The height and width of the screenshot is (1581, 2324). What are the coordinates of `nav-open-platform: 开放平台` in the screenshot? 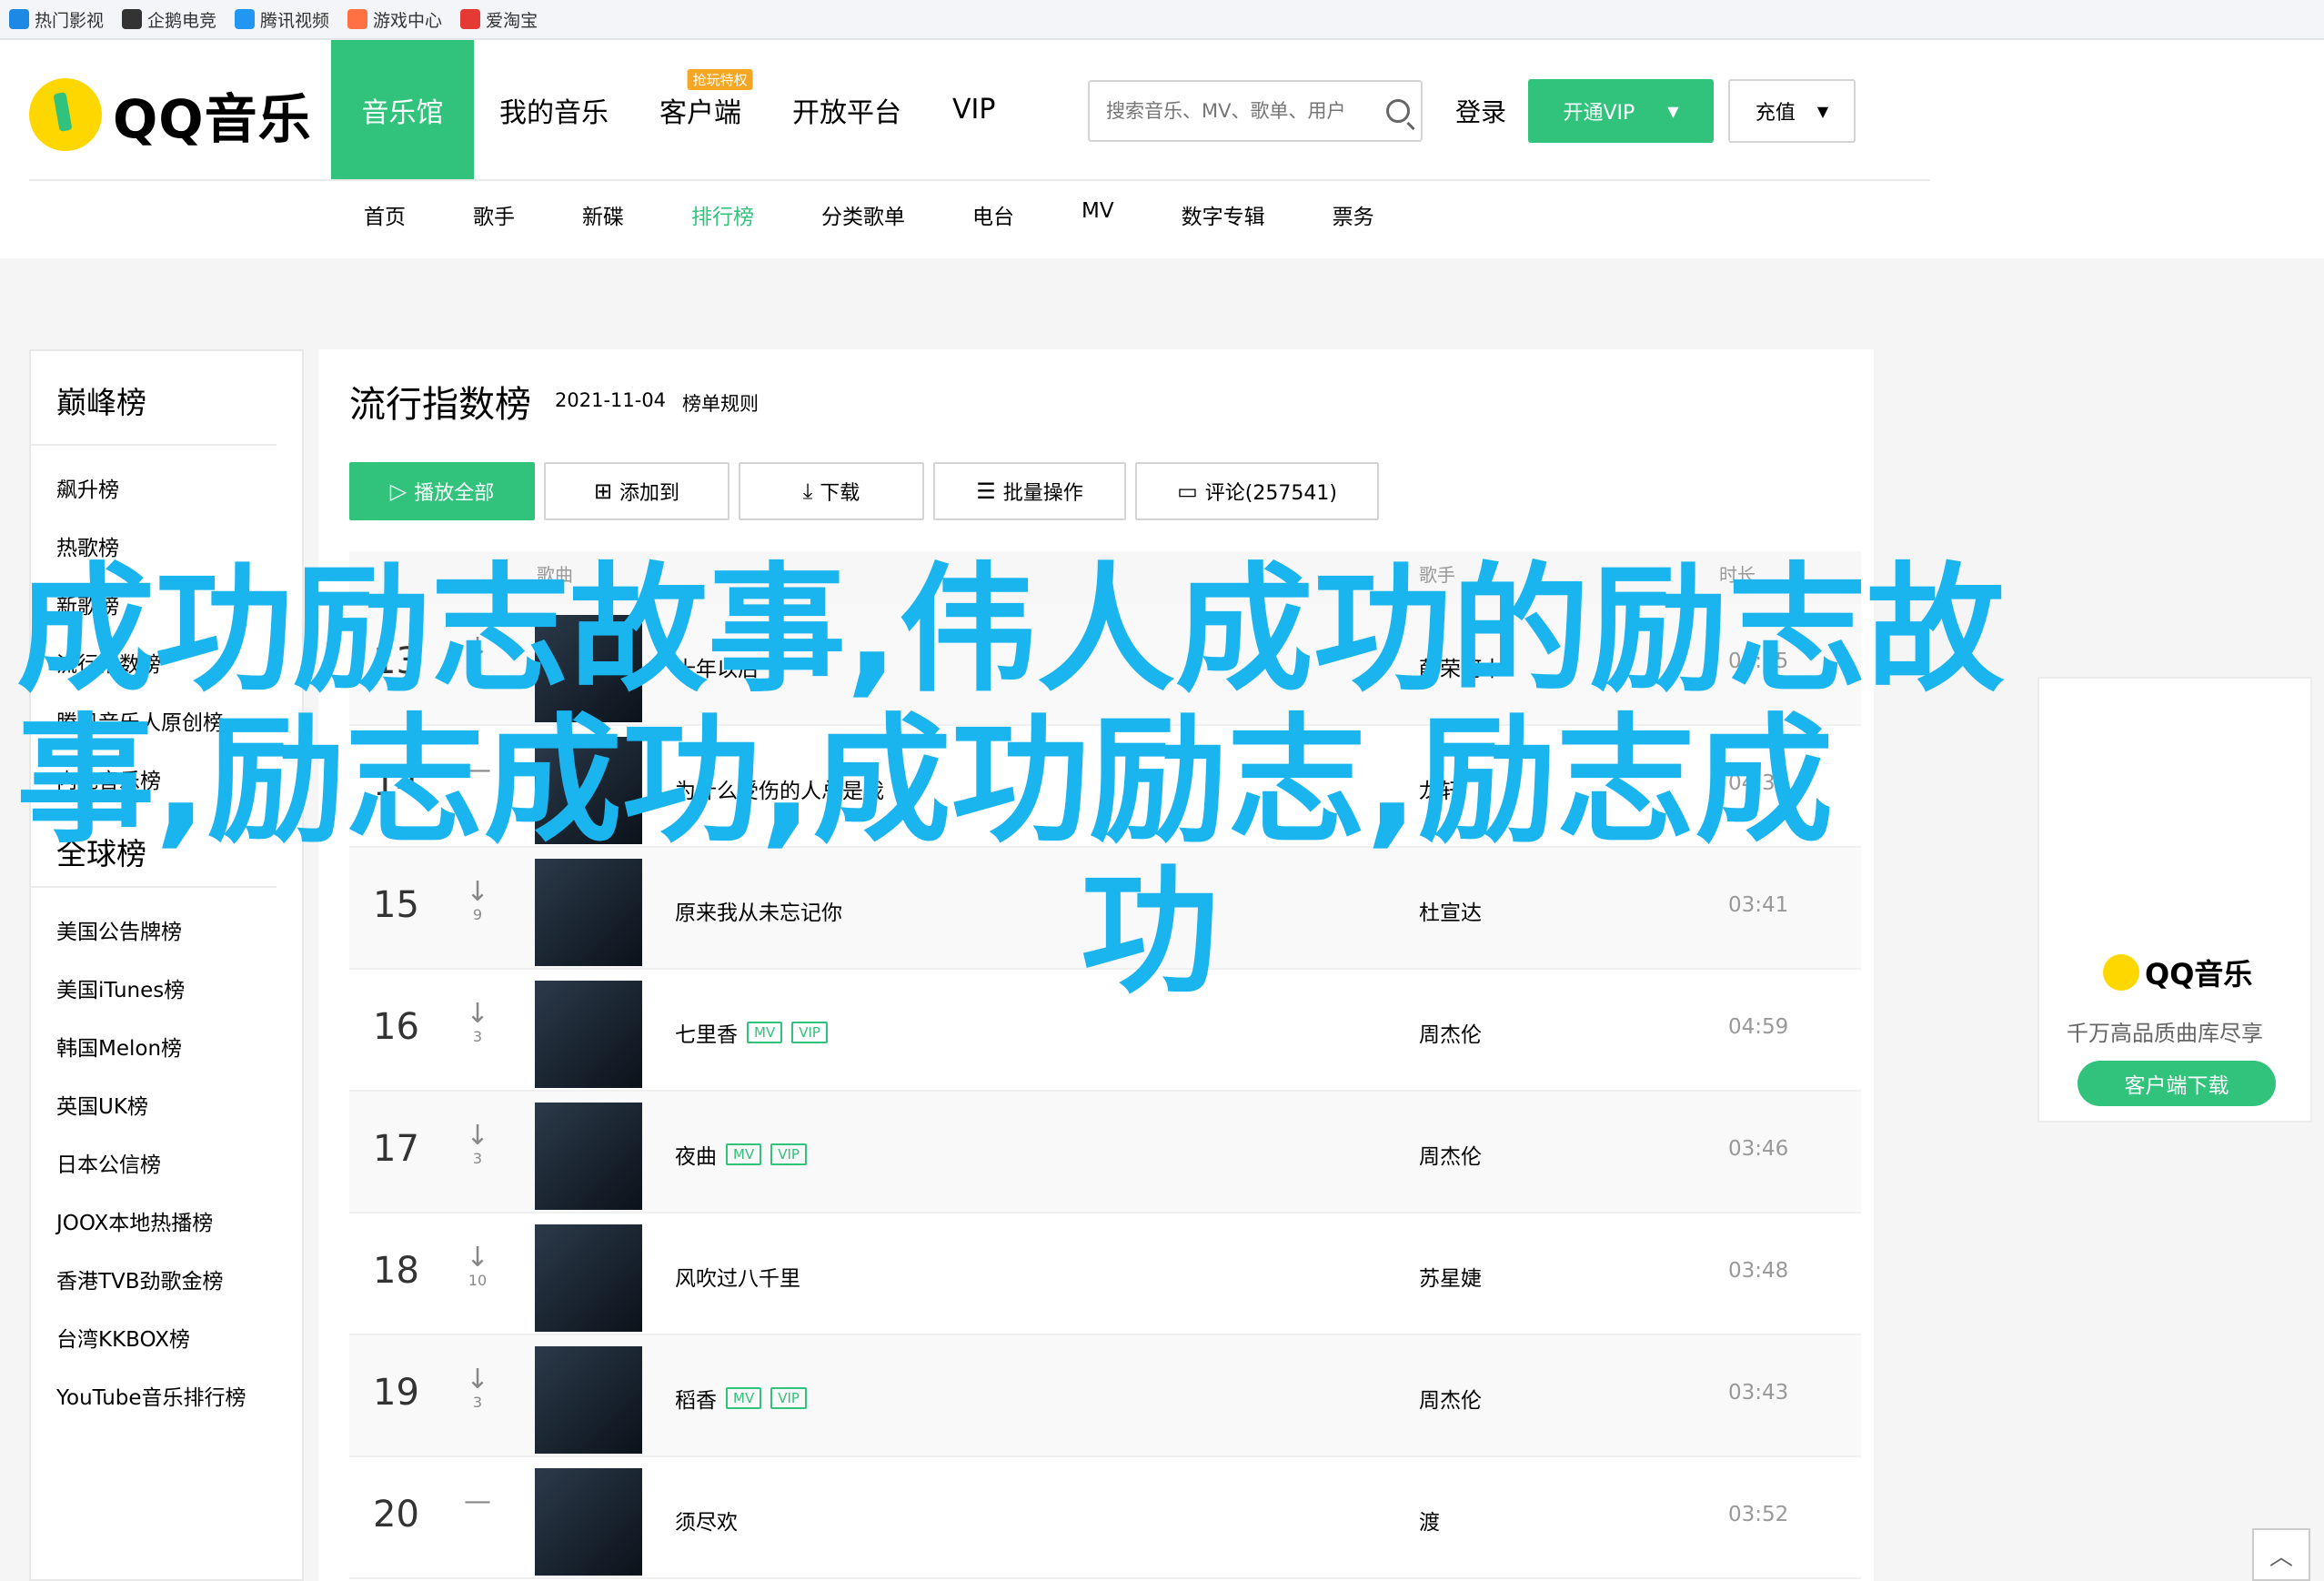 It's located at (847, 110).